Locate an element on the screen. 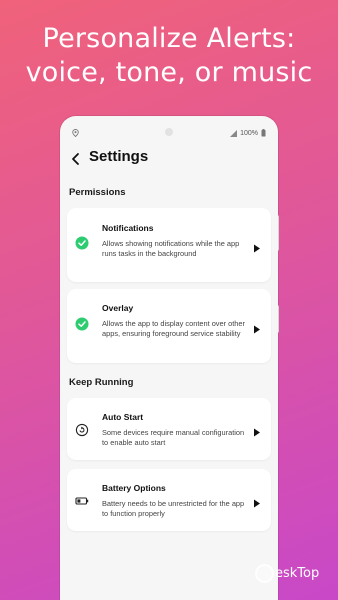 The height and width of the screenshot is (600, 338). app-bar: Settings is located at coordinates (169, 160).